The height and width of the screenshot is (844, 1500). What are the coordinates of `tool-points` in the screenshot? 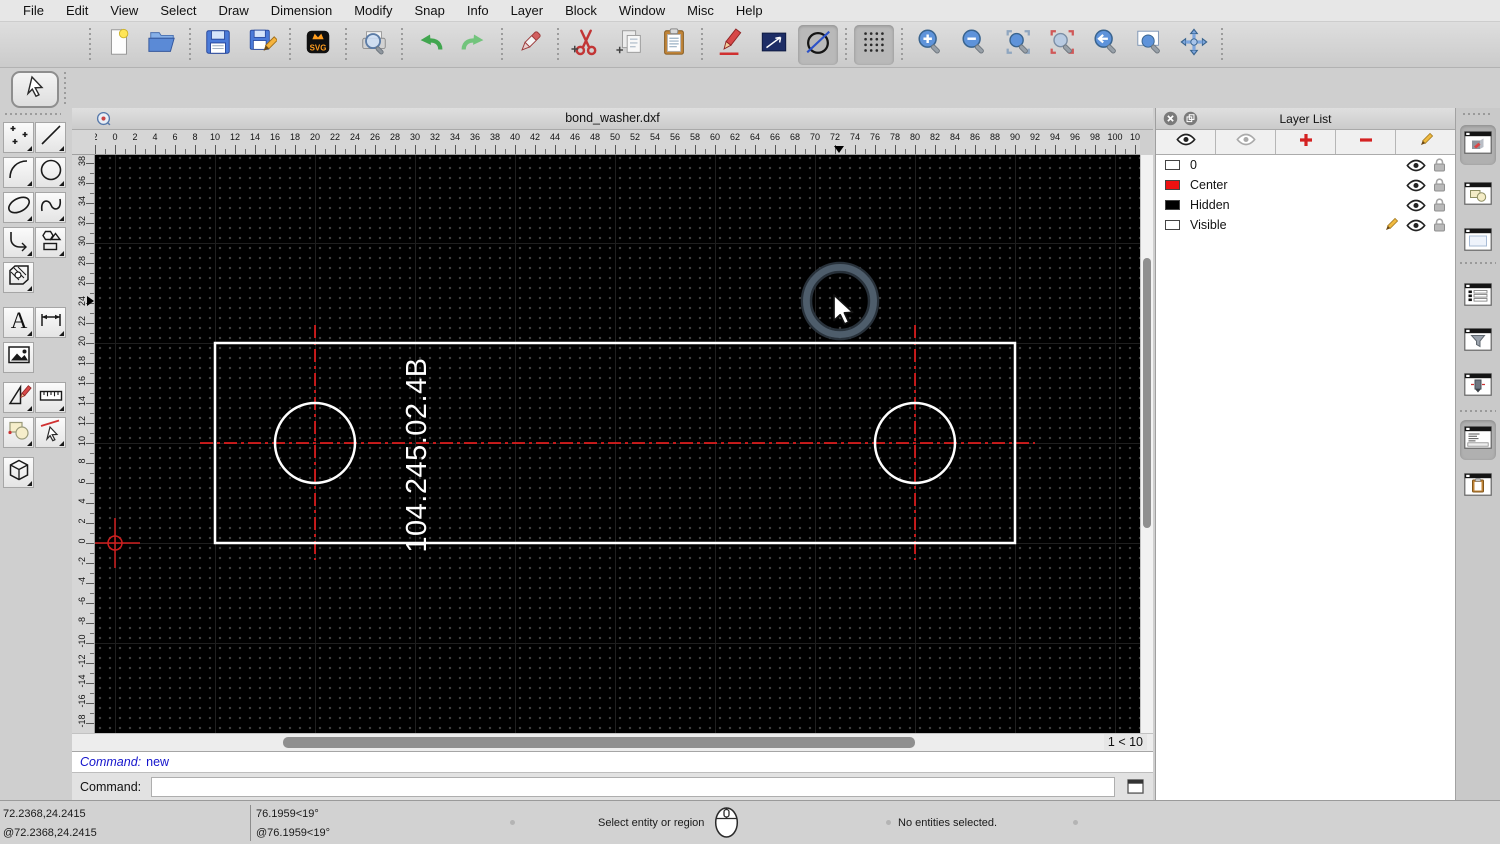 It's located at (18, 137).